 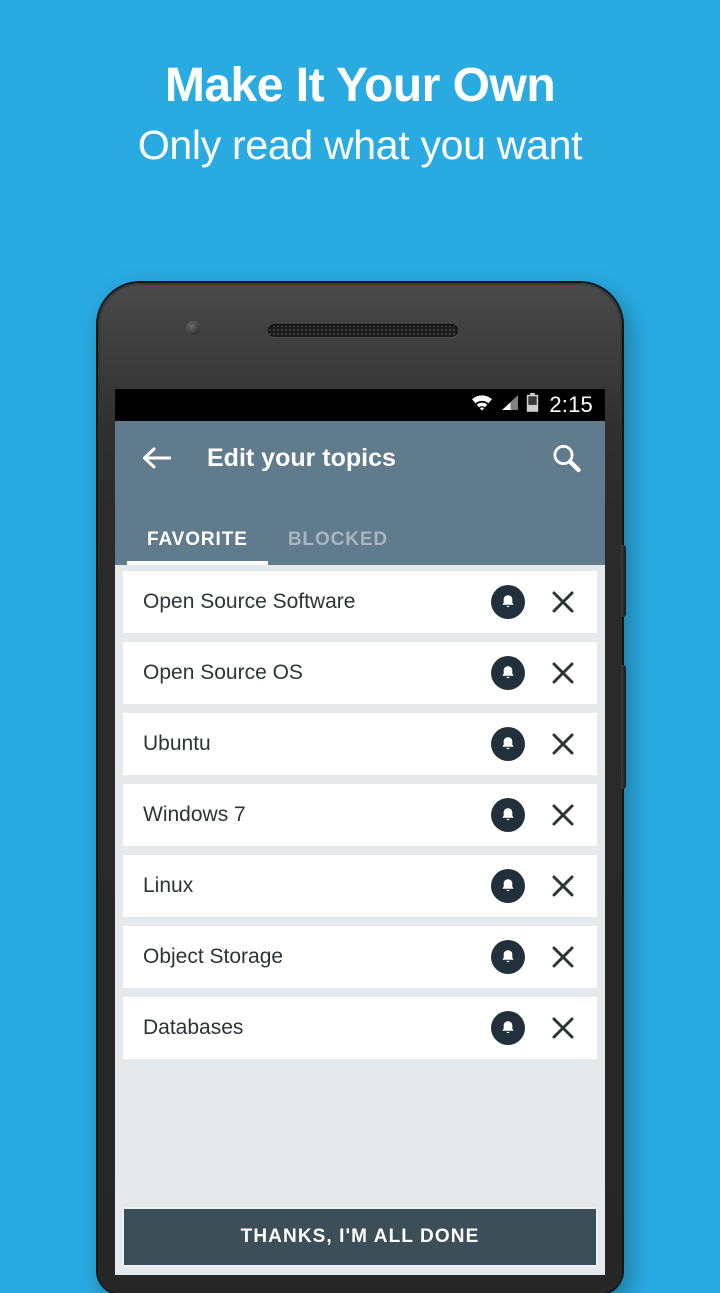 I want to click on done-button-container: THANKS, I'M ALL DONE, so click(x=360, y=1238).